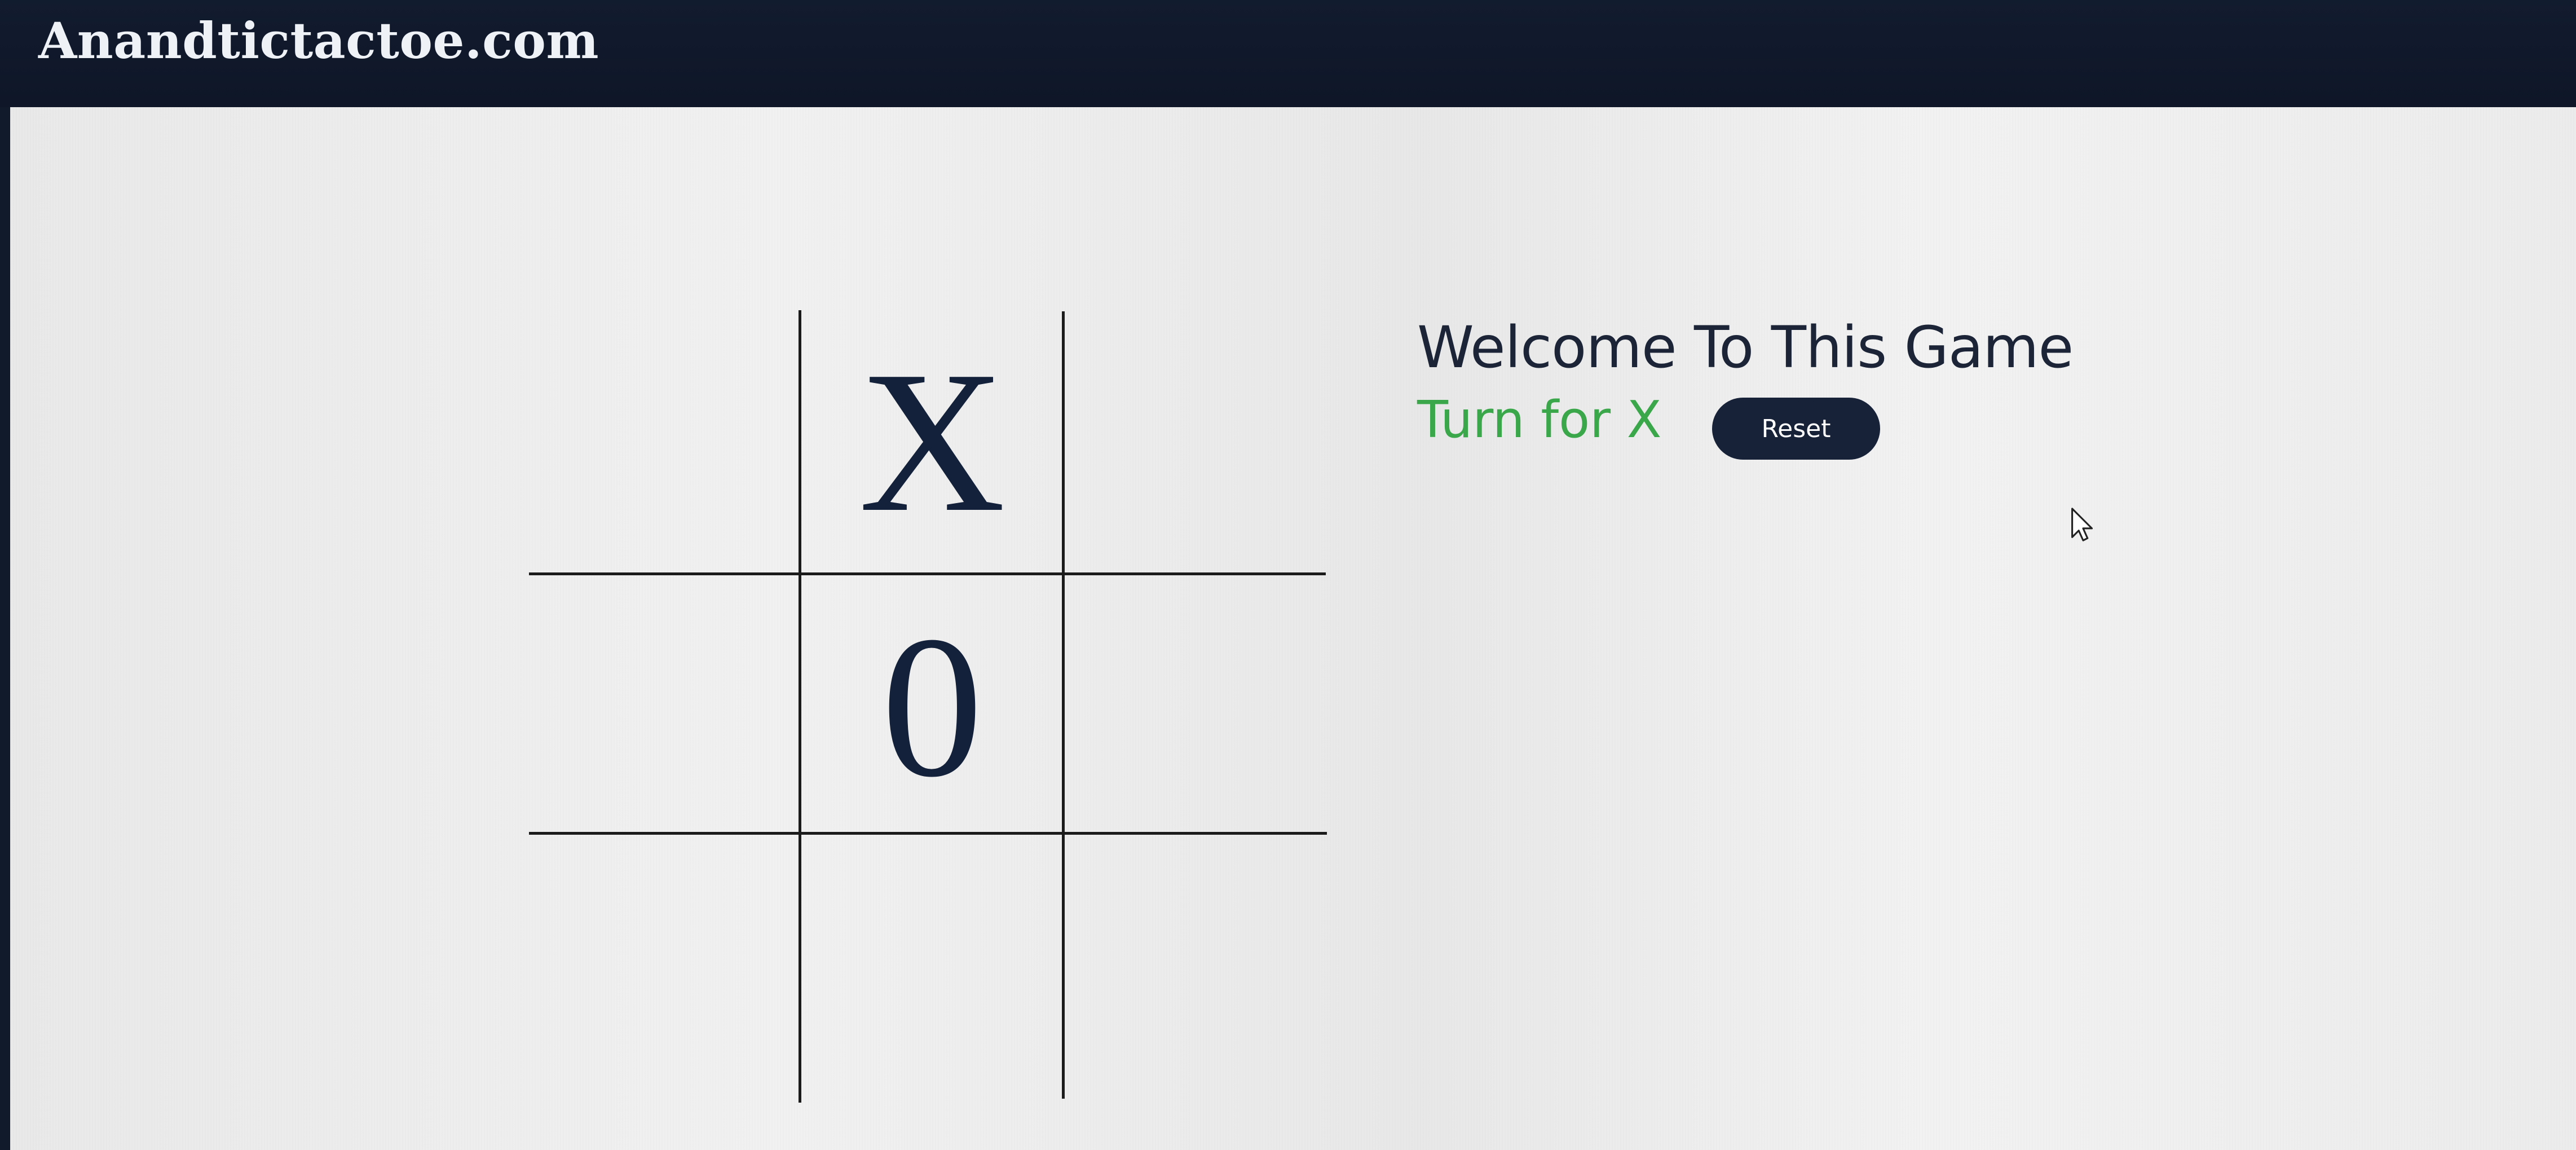 This screenshot has height=1150, width=2576. Describe the element at coordinates (932, 706) in the screenshot. I see `board-cell-5: 0` at that location.